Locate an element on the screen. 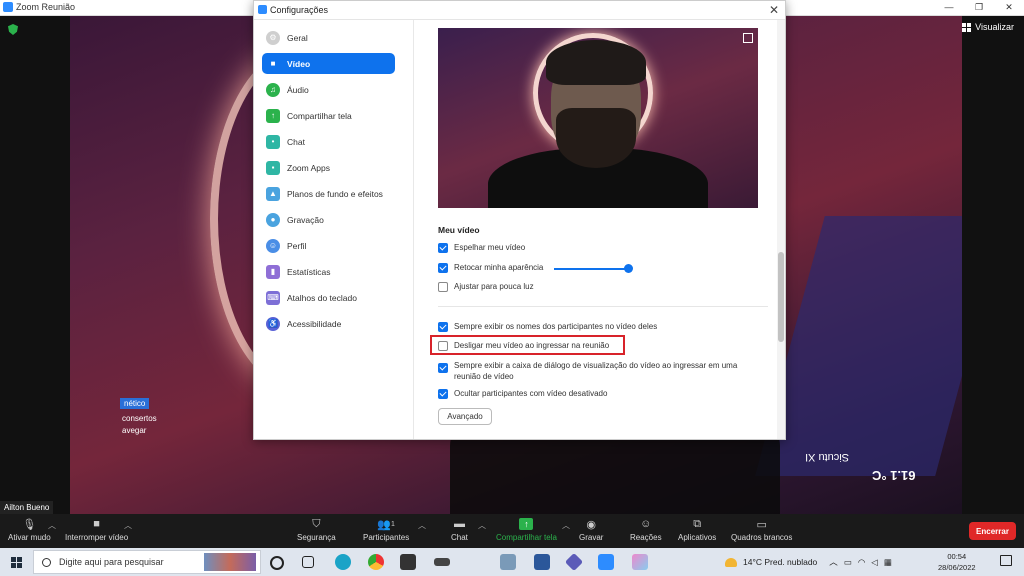 This screenshot has height=576, width=1024. preview-headphones is located at coordinates (596, 62).